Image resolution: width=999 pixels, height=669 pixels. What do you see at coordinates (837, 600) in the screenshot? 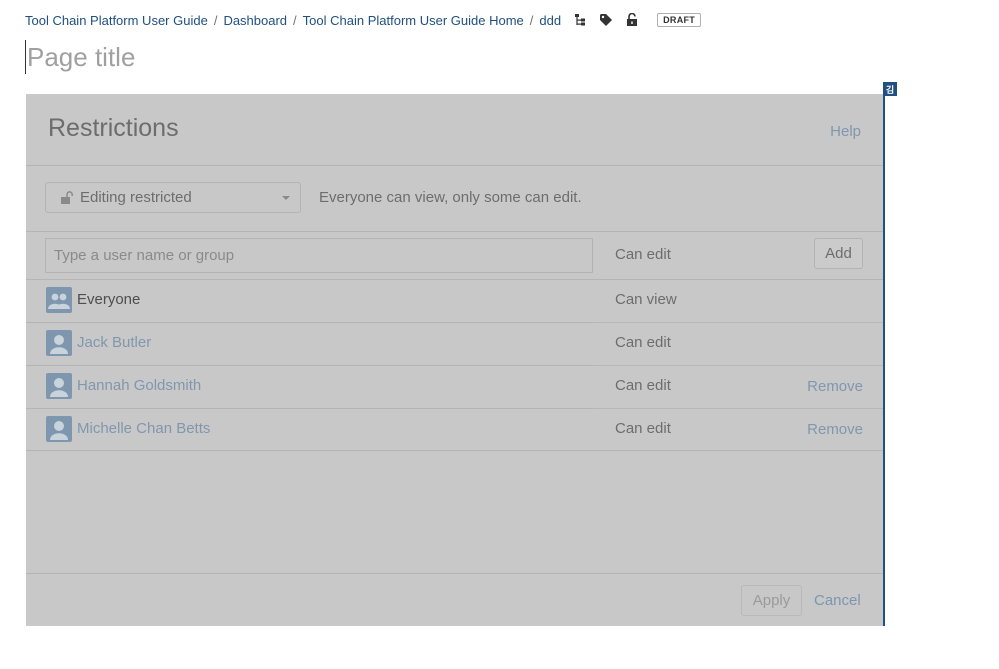
I see `cancel-link: Cancel` at bounding box center [837, 600].